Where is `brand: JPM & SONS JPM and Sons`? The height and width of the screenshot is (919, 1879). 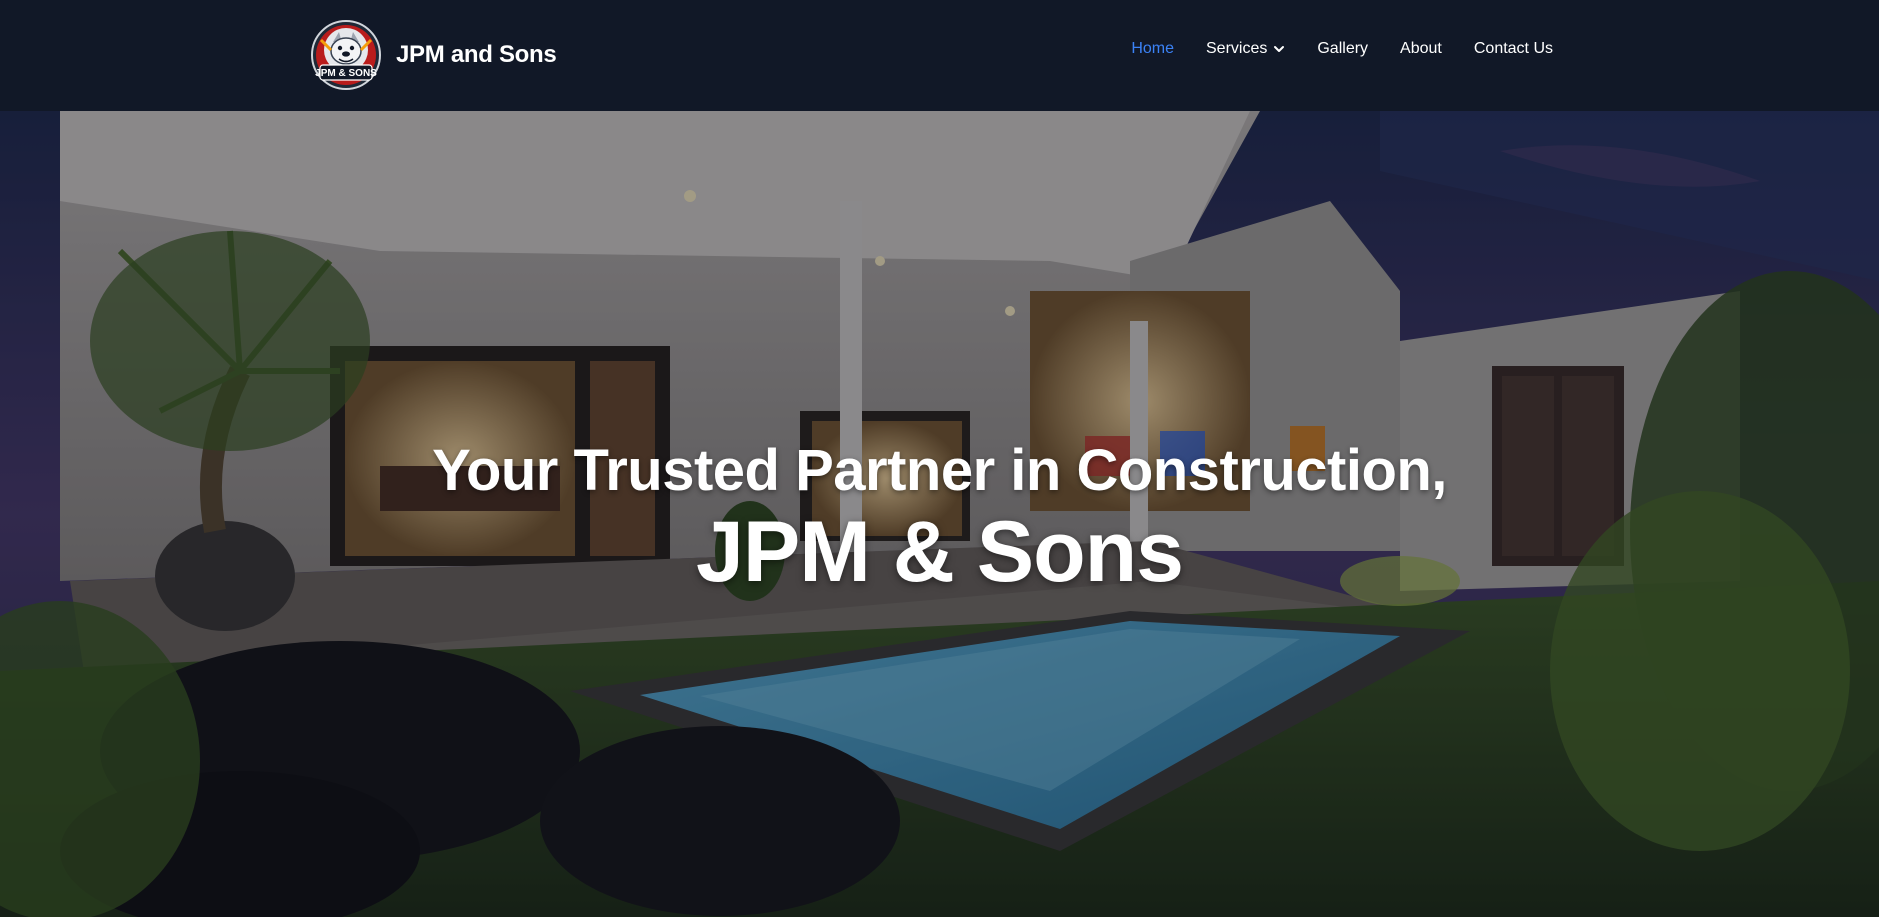 brand: JPM & SONS JPM and Sons is located at coordinates (434, 55).